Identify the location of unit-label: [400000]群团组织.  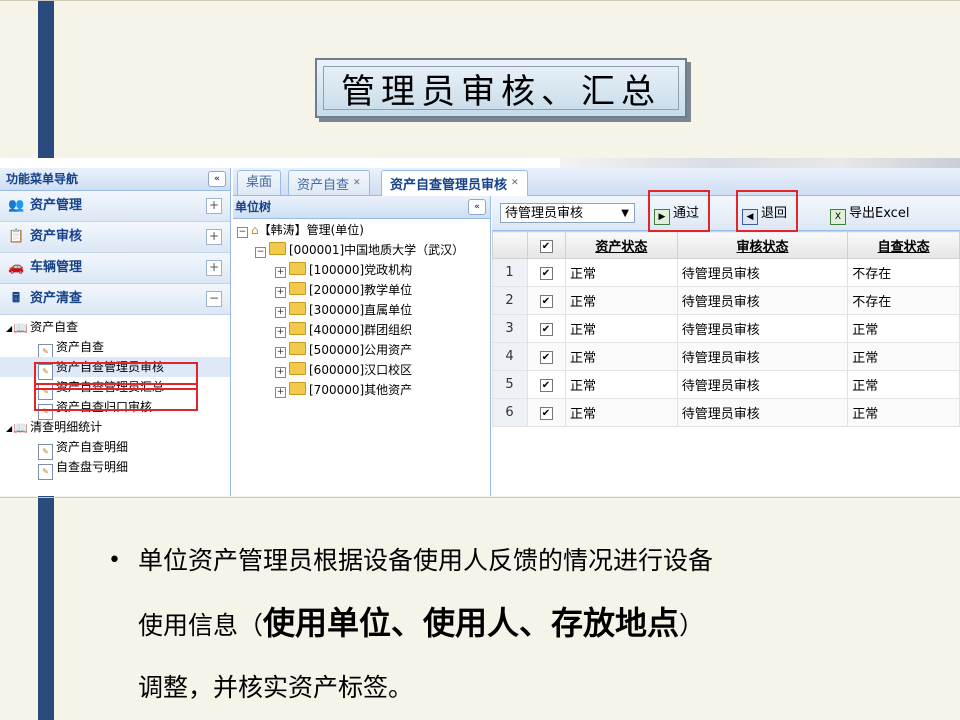
(361, 330).